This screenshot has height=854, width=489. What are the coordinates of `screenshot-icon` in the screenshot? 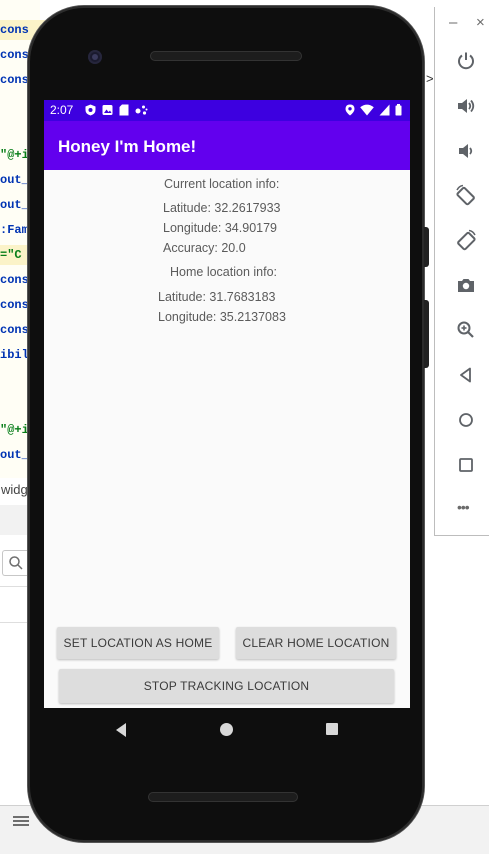 It's located at (466, 285).